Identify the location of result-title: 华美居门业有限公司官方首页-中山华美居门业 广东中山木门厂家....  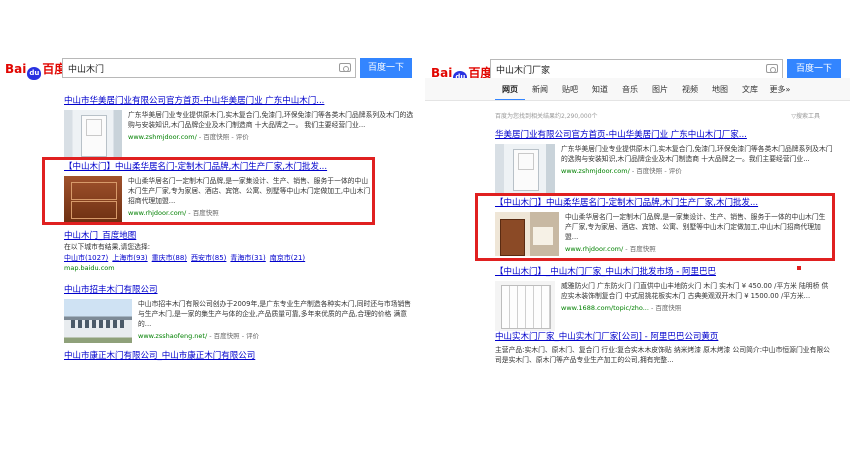
(665, 135).